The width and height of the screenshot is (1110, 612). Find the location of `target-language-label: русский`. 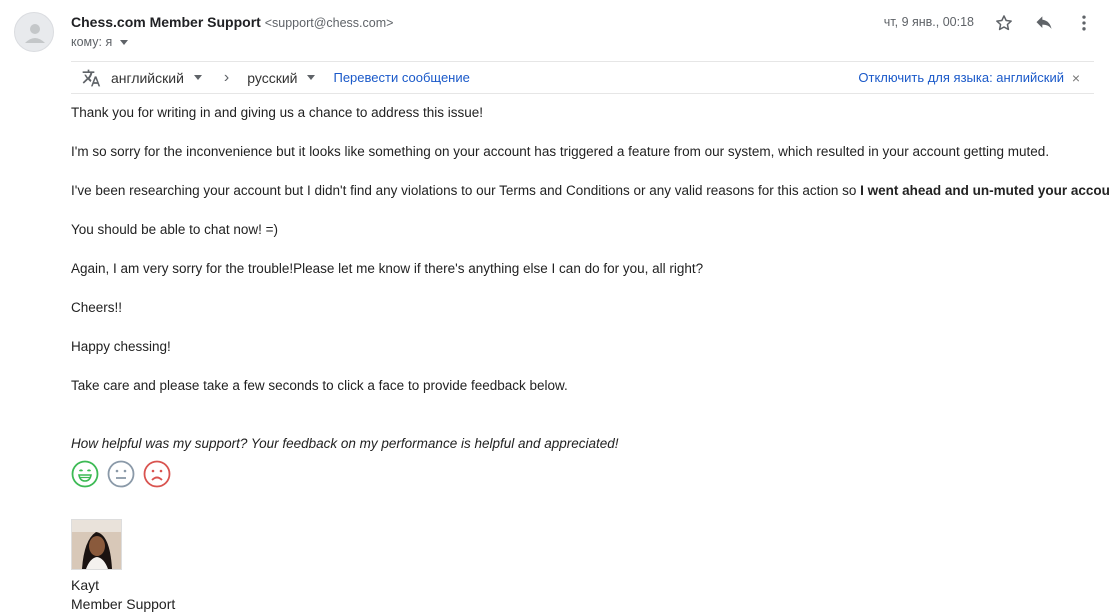

target-language-label: русский is located at coordinates (272, 77).